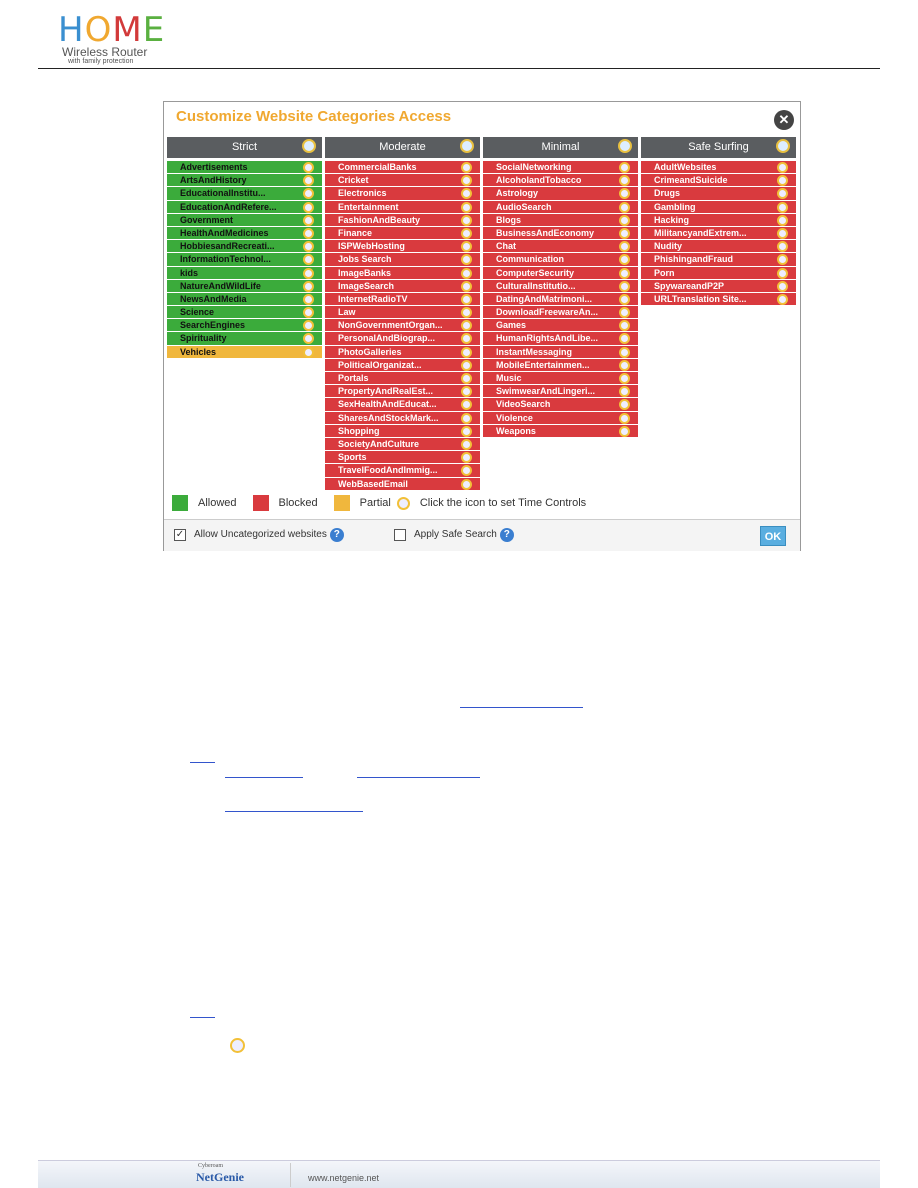  What do you see at coordinates (402, 286) in the screenshot?
I see `category-row: ImageSearch` at bounding box center [402, 286].